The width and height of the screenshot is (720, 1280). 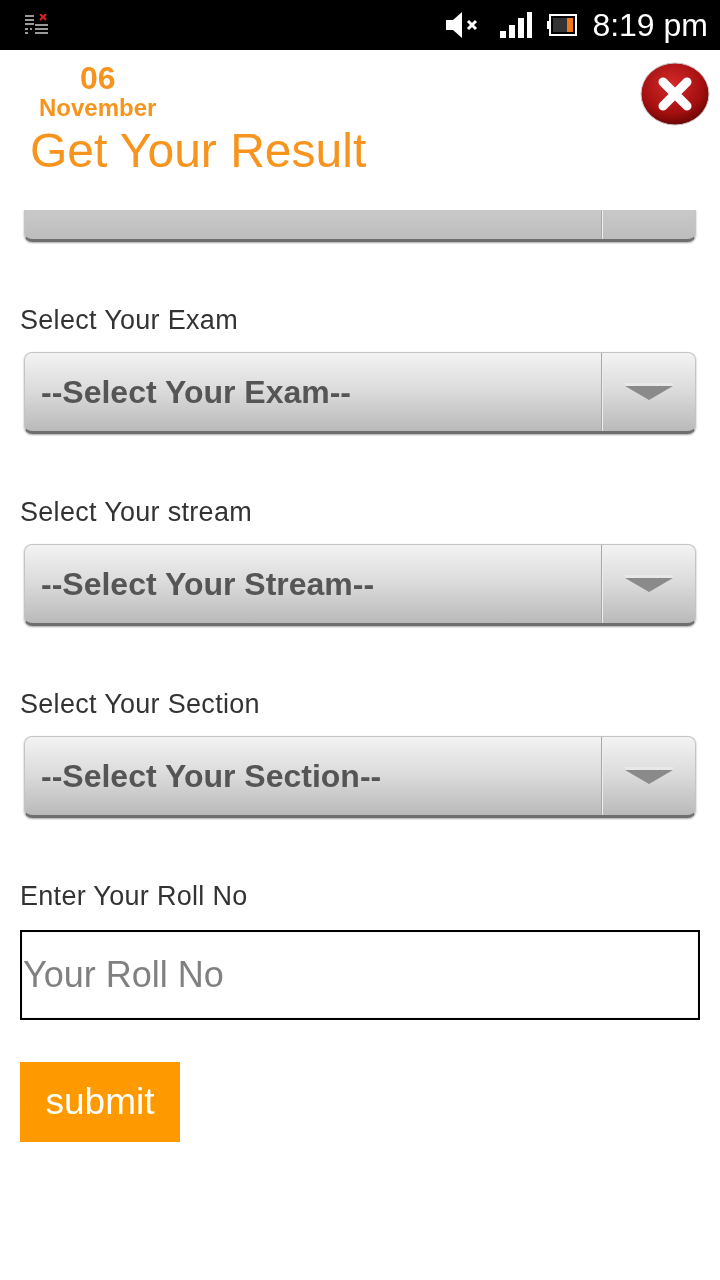 What do you see at coordinates (97, 78) in the screenshot?
I see `date-day: 06` at bounding box center [97, 78].